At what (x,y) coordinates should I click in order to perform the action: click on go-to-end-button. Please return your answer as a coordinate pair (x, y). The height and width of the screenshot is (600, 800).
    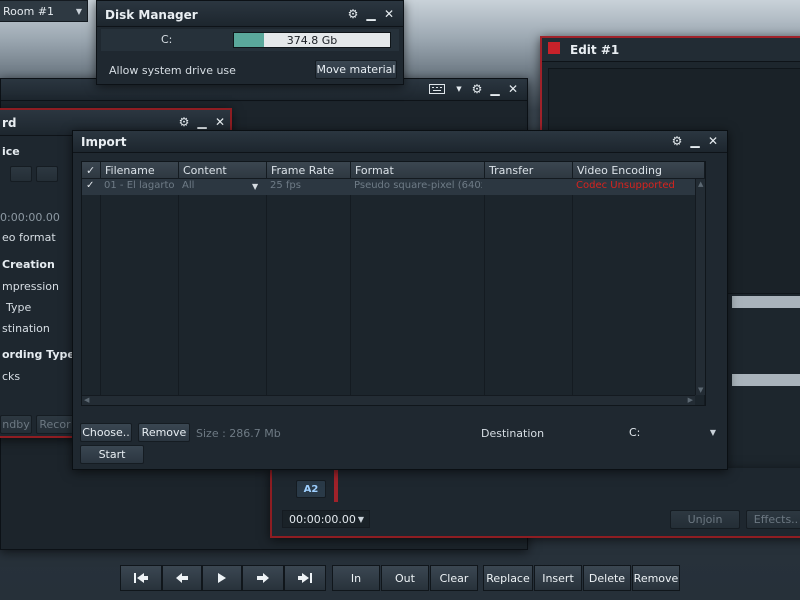
    Looking at the image, I should click on (305, 578).